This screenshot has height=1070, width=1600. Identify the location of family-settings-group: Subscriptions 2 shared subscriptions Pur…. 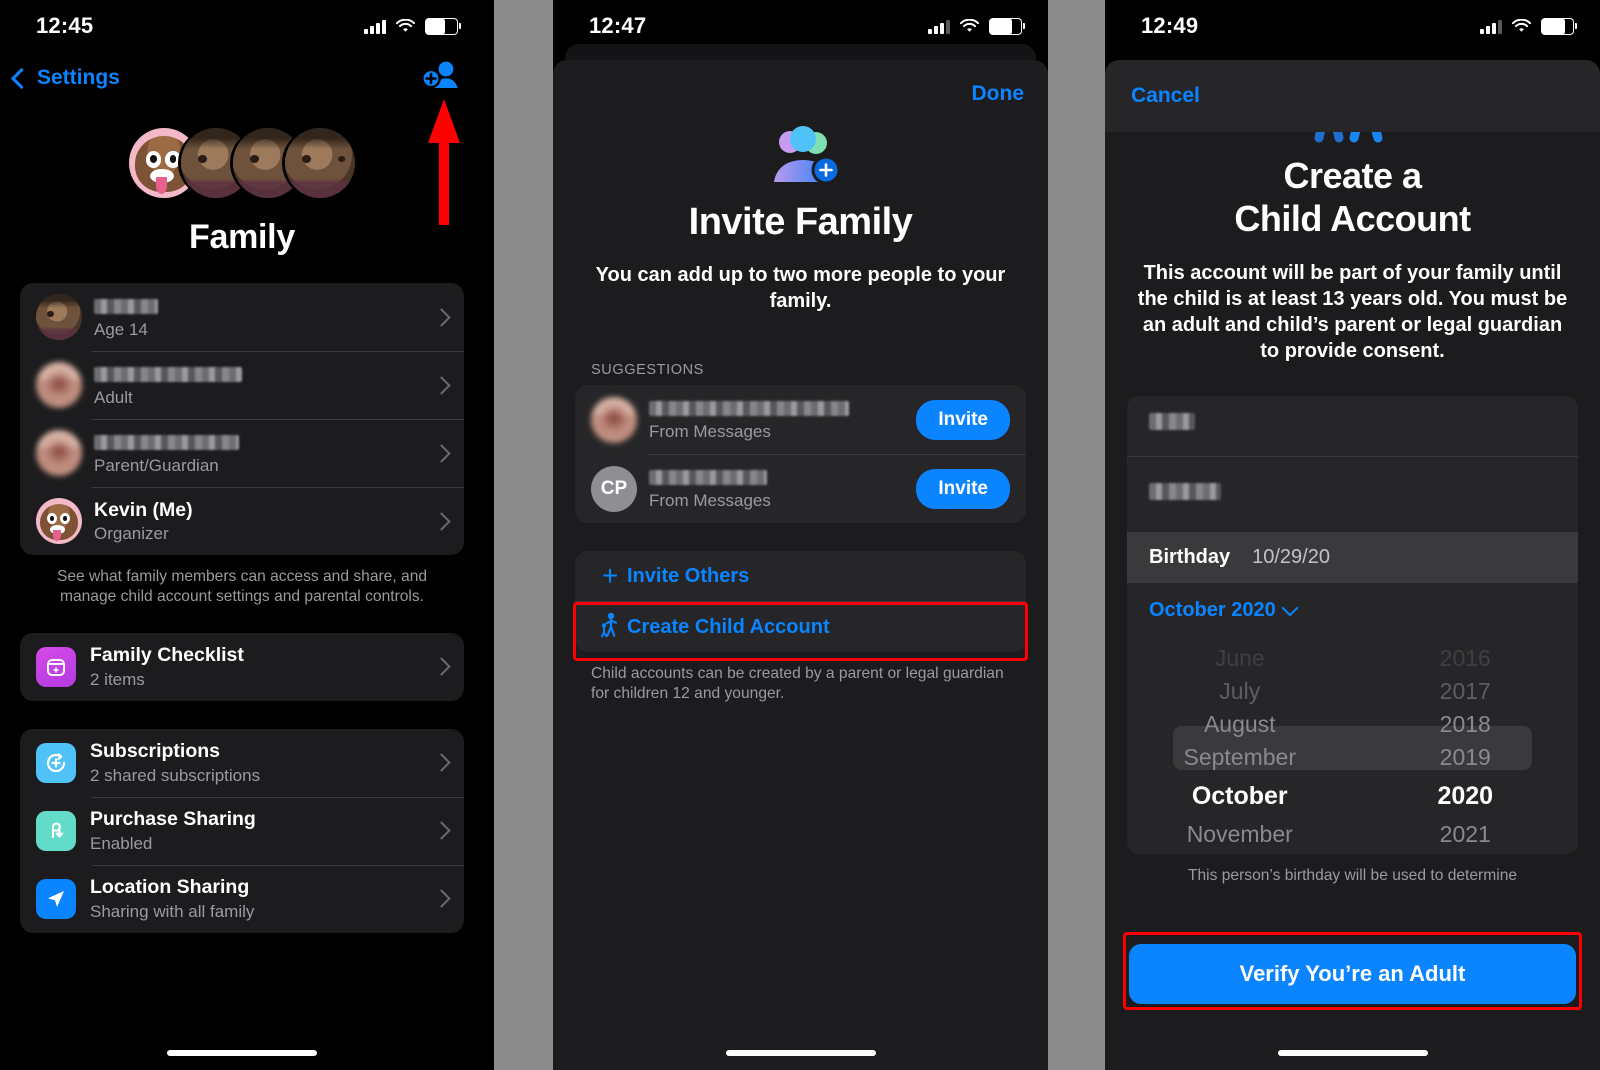
(242, 830).